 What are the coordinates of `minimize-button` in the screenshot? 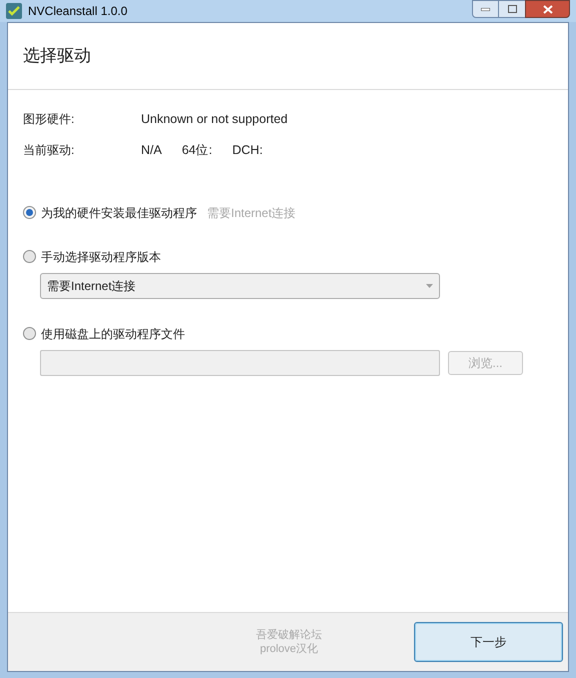 It's located at (485, 9).